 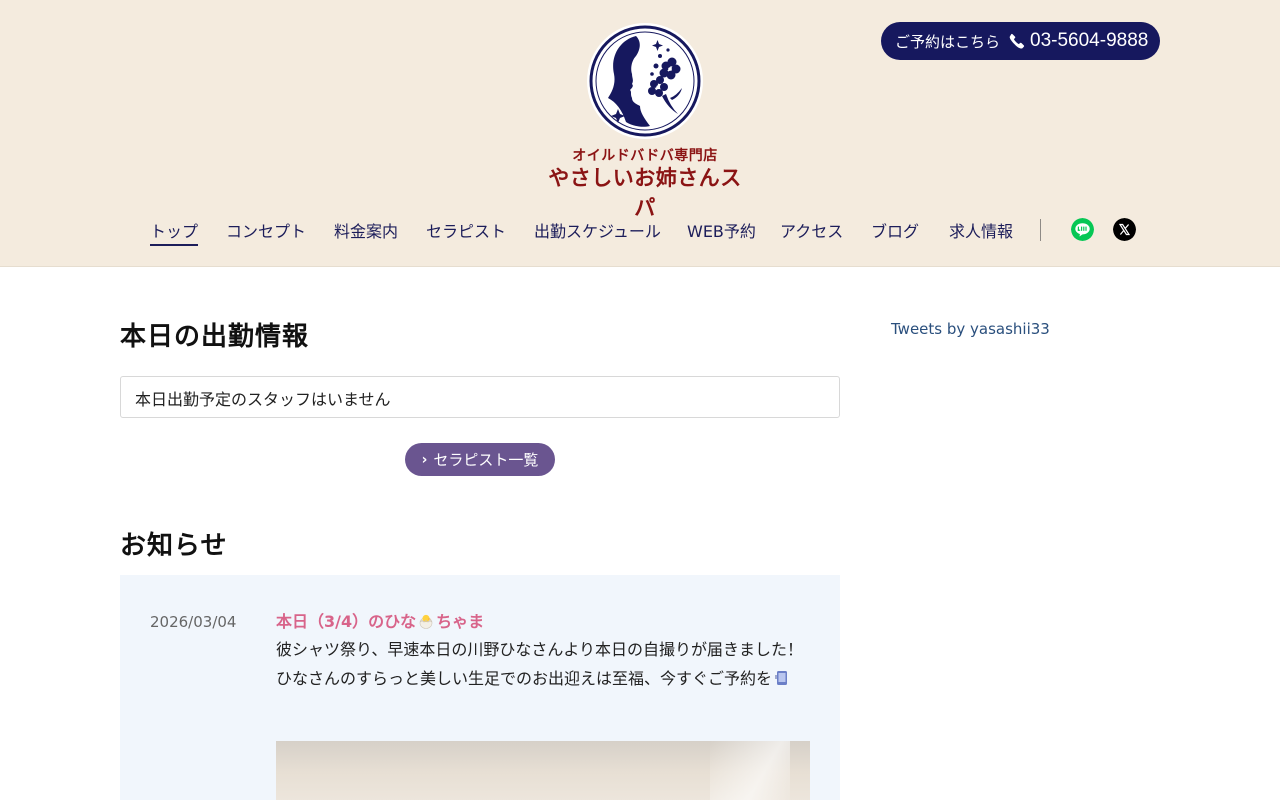 I want to click on news-photo, so click(x=543, y=770).